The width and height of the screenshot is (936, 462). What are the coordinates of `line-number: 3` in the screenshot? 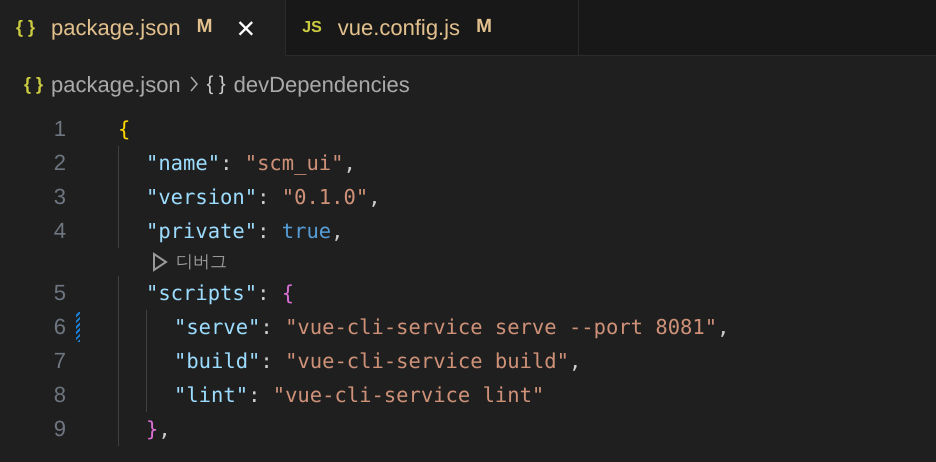 It's located at (59, 197).